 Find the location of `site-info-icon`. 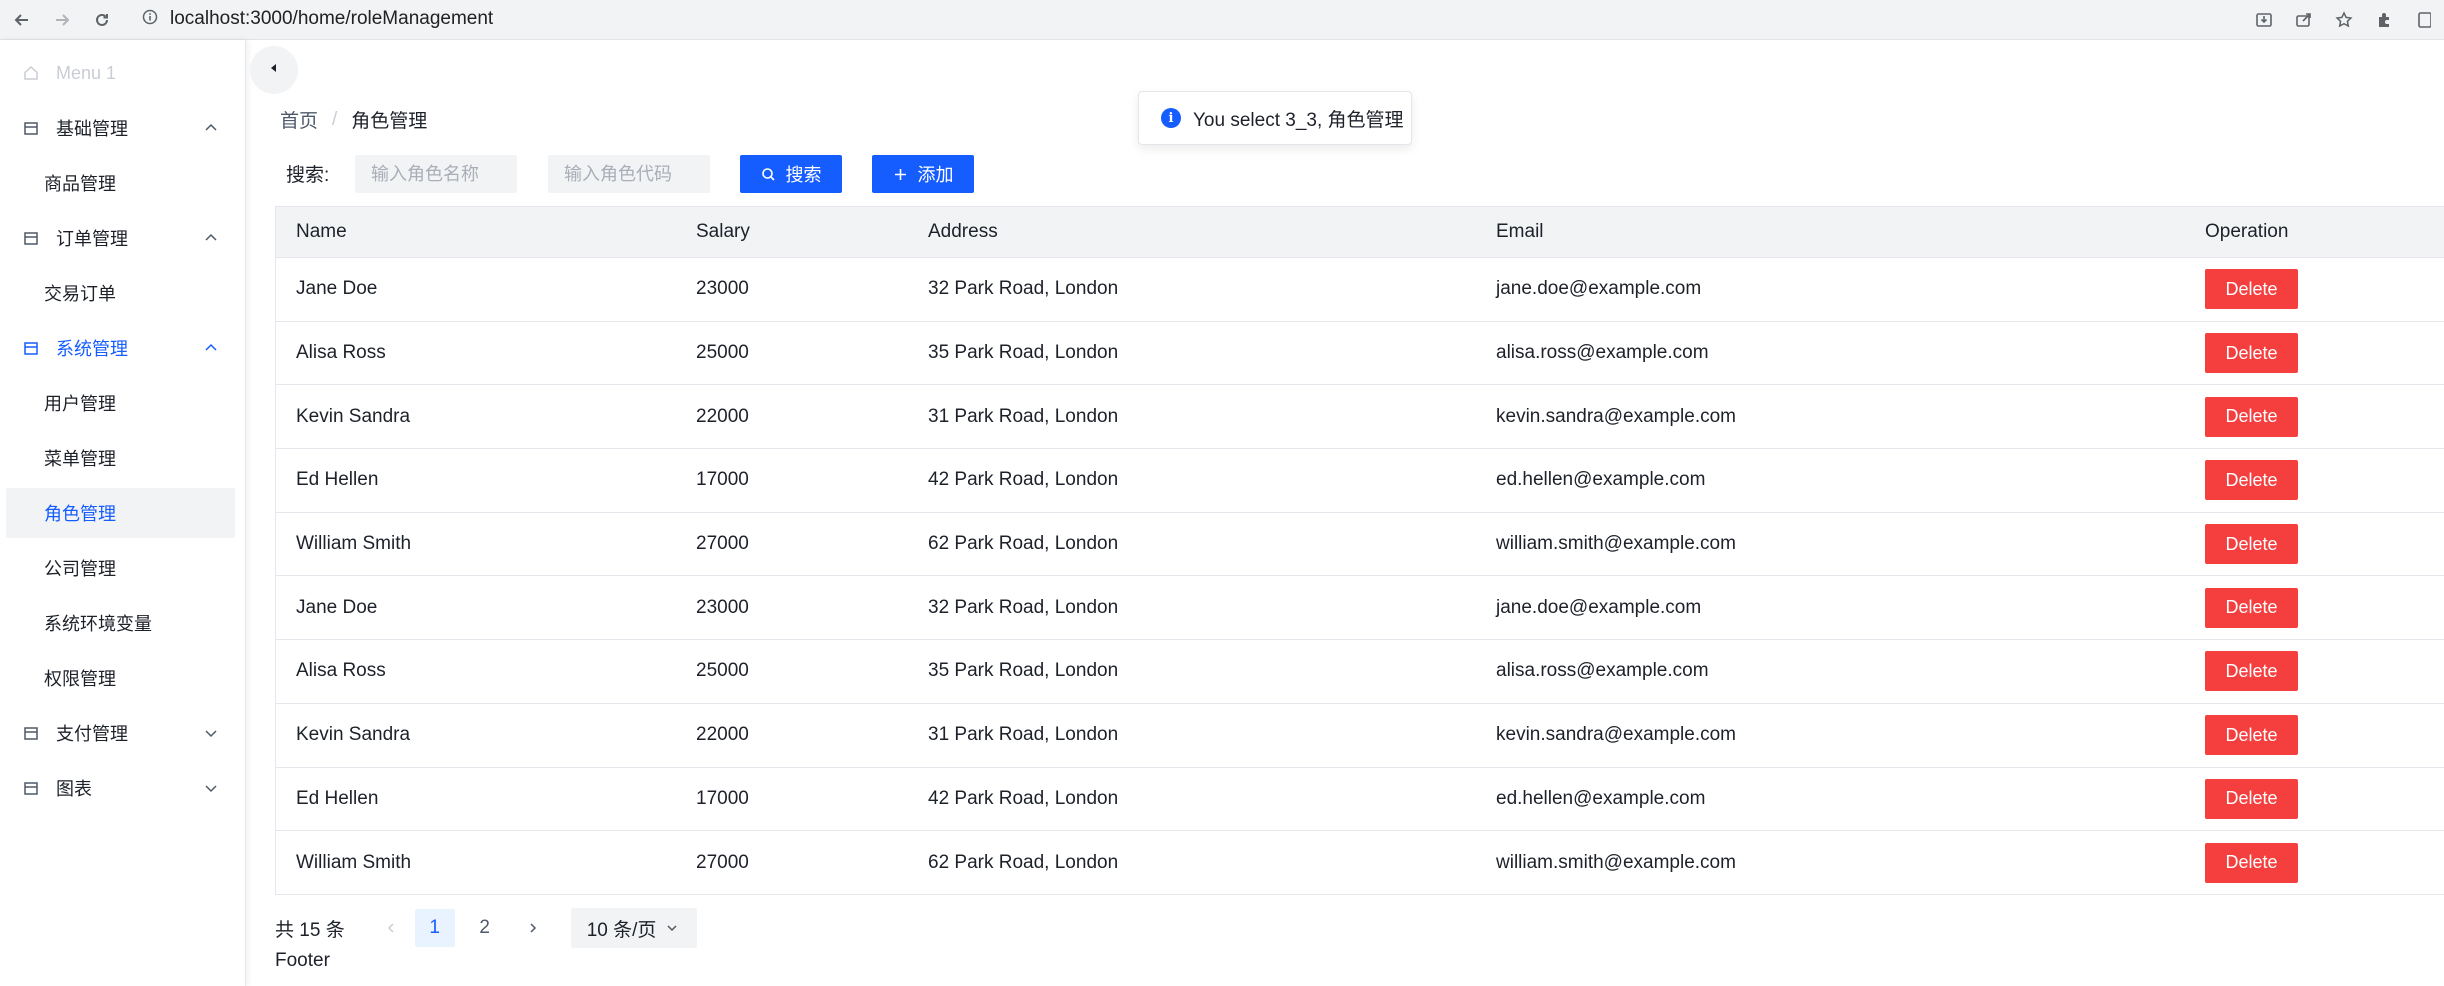

site-info-icon is located at coordinates (150, 19).